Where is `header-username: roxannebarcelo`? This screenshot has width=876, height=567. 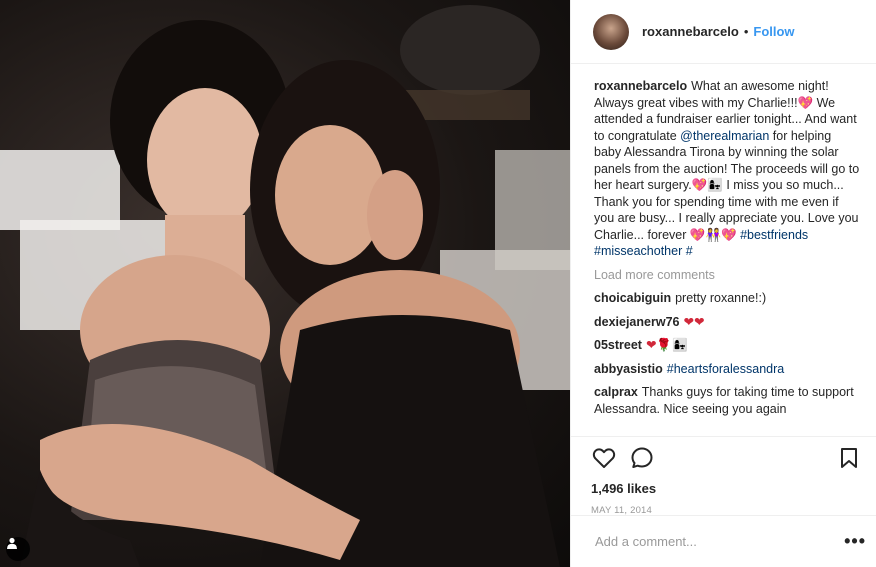 header-username: roxannebarcelo is located at coordinates (690, 31).